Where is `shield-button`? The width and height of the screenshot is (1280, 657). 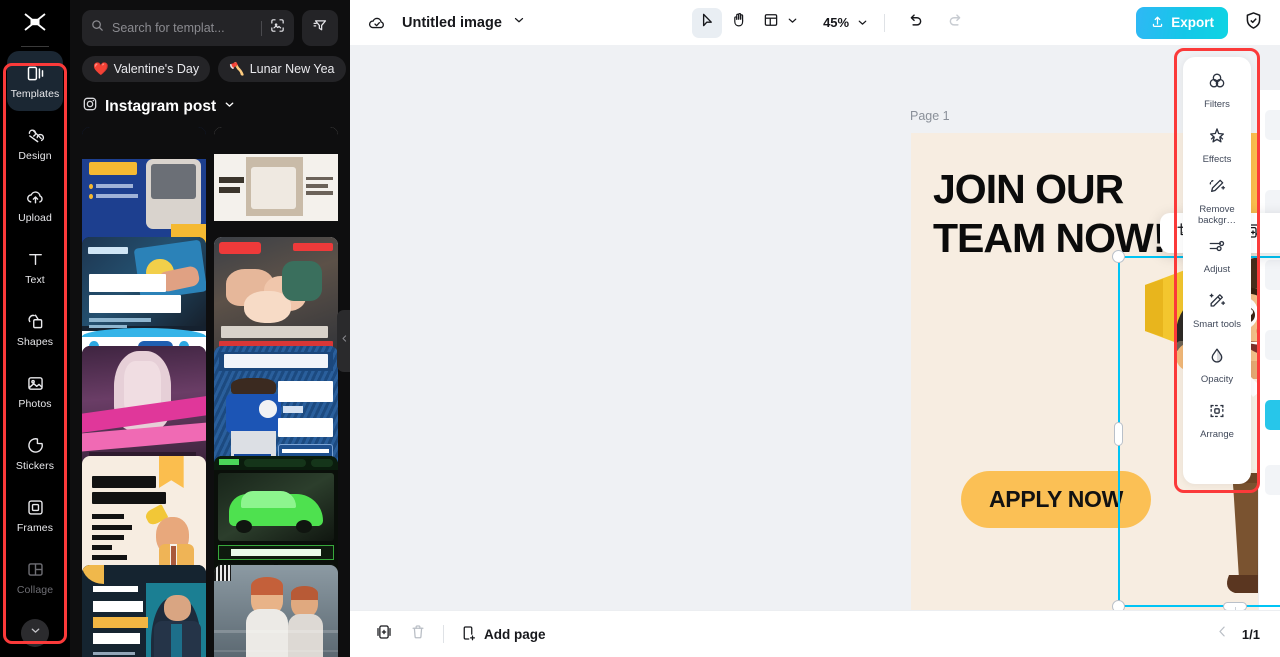
shield-button is located at coordinates (1253, 23).